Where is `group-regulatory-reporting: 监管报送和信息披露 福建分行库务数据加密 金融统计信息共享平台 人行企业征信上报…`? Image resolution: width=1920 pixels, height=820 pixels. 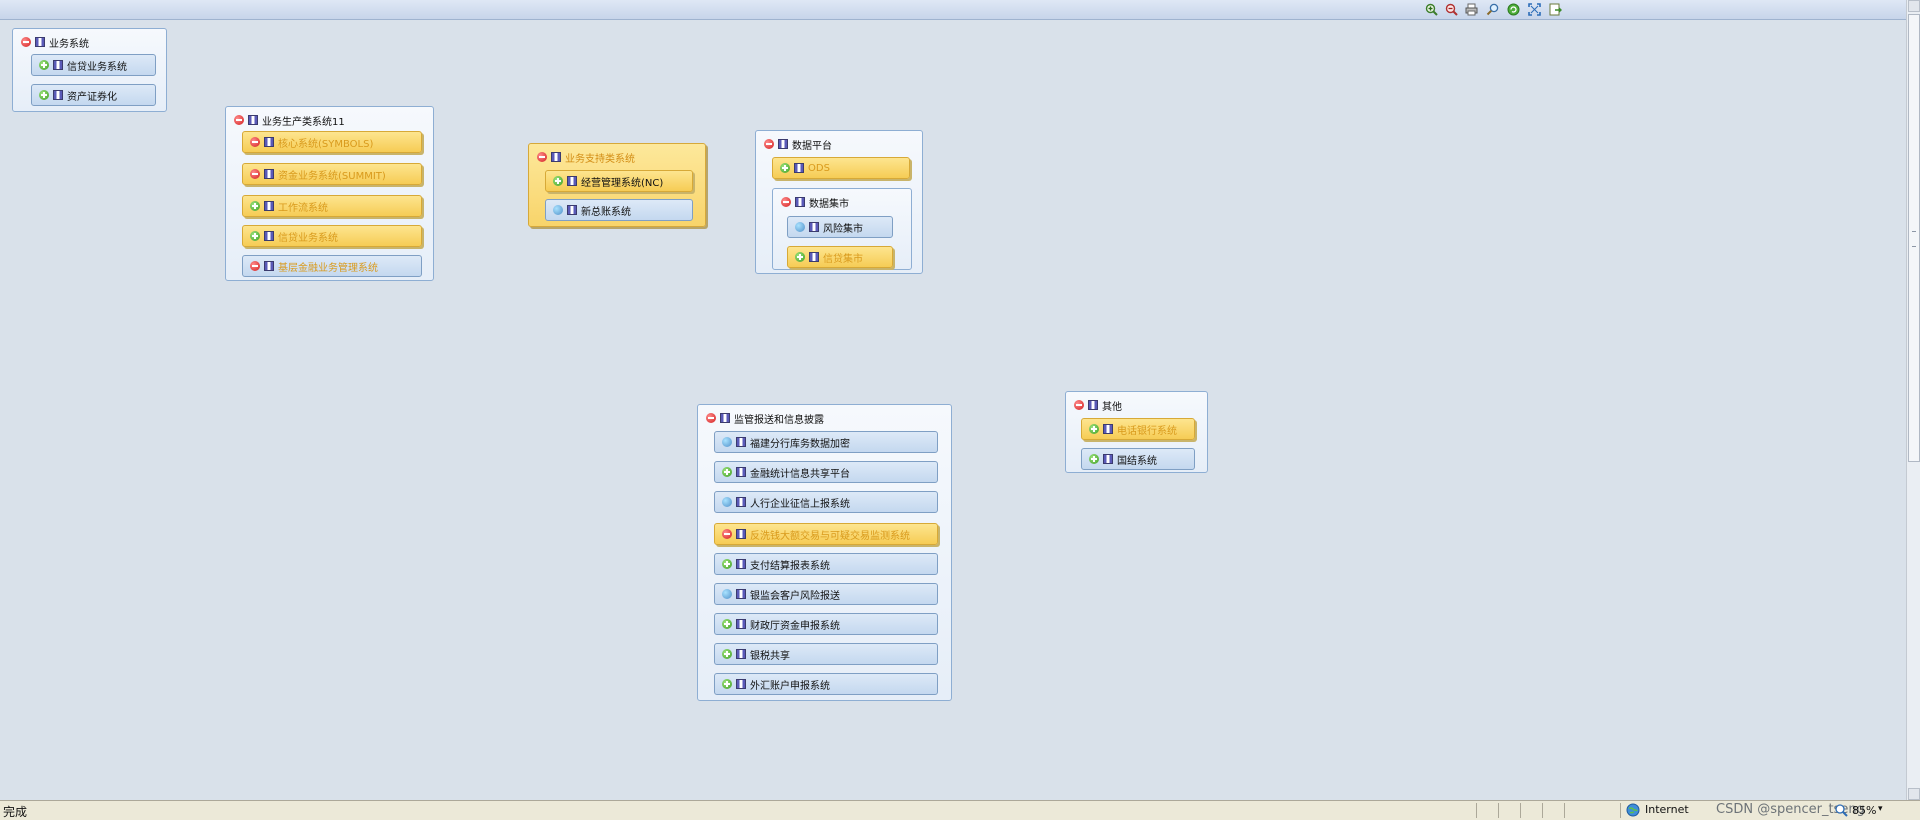
group-regulatory-reporting: 监管报送和信息披露 福建分行库务数据加密 金融统计信息共享平台 人行企业征信上报… is located at coordinates (824, 552).